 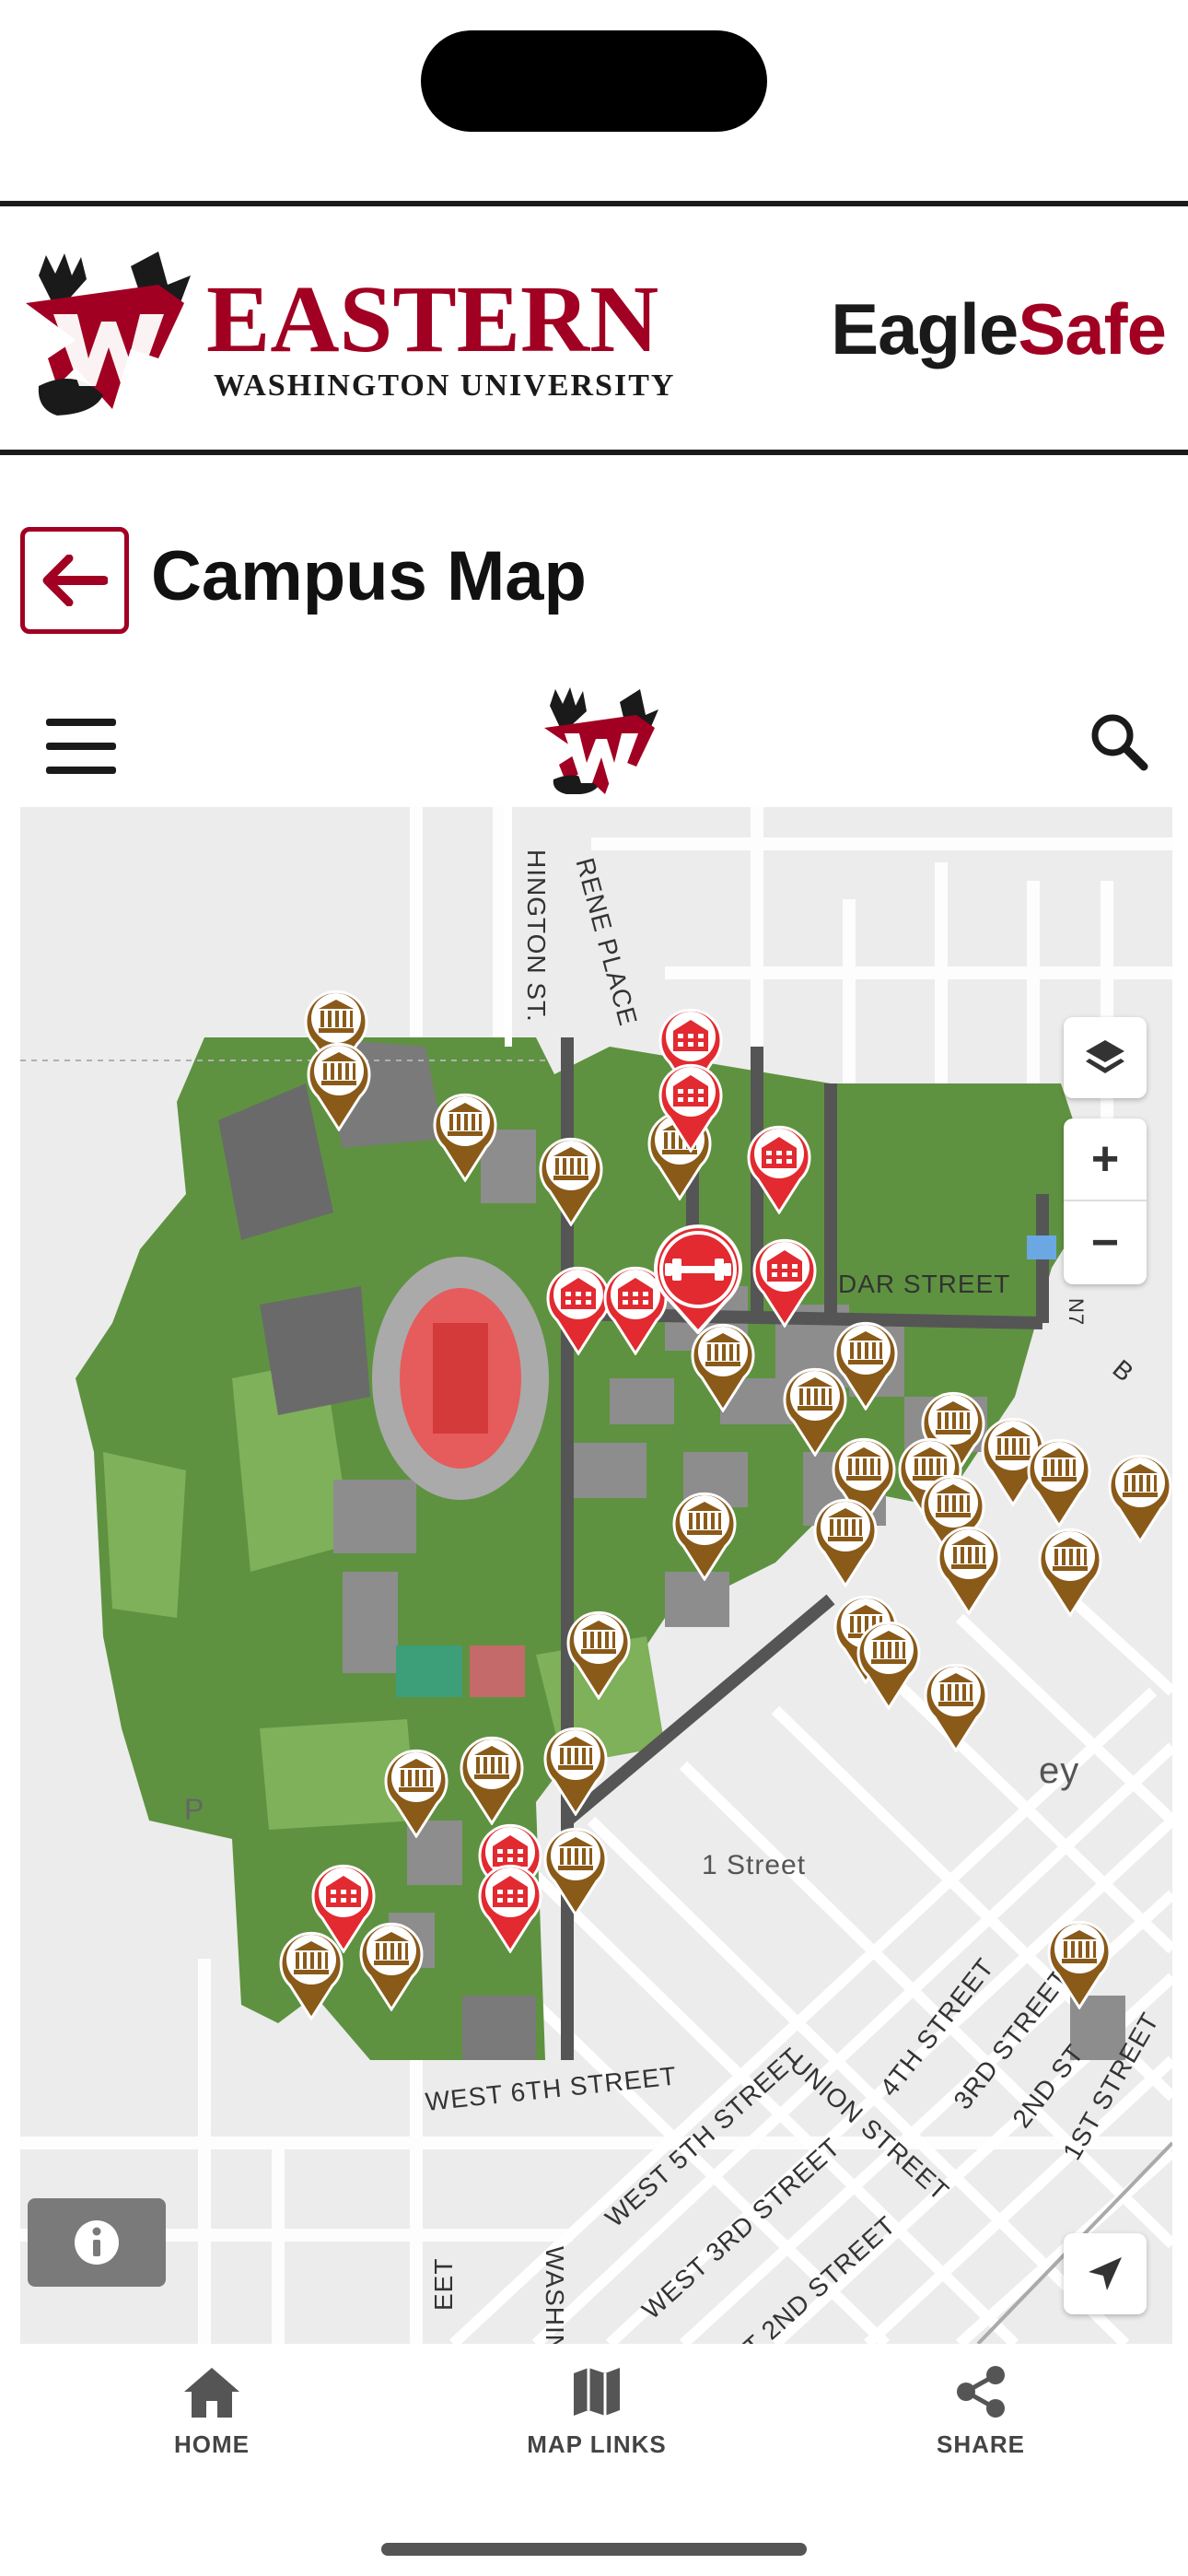 I want to click on street-label: EET, so click(x=444, y=2284).